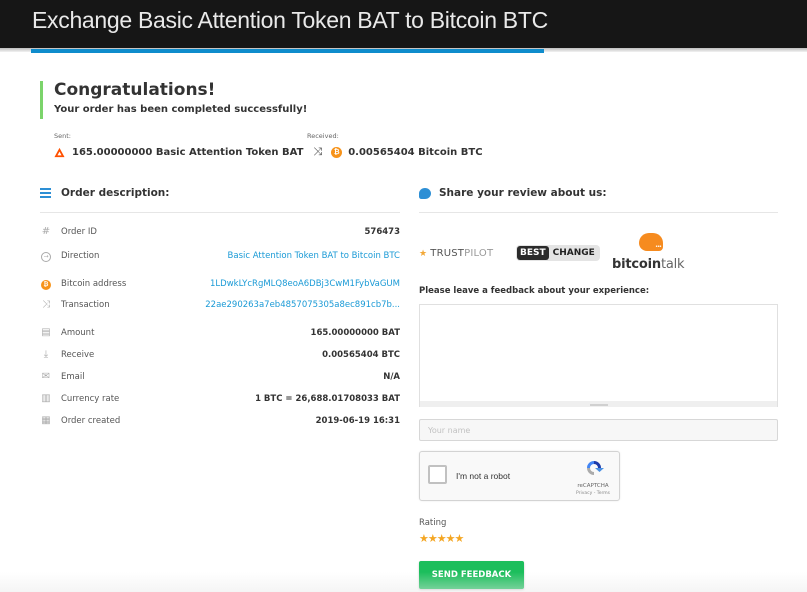 Image resolution: width=807 pixels, height=592 pixels. I want to click on sent-amount: 165.00000000 Basic Attention Token BAT, so click(188, 152).